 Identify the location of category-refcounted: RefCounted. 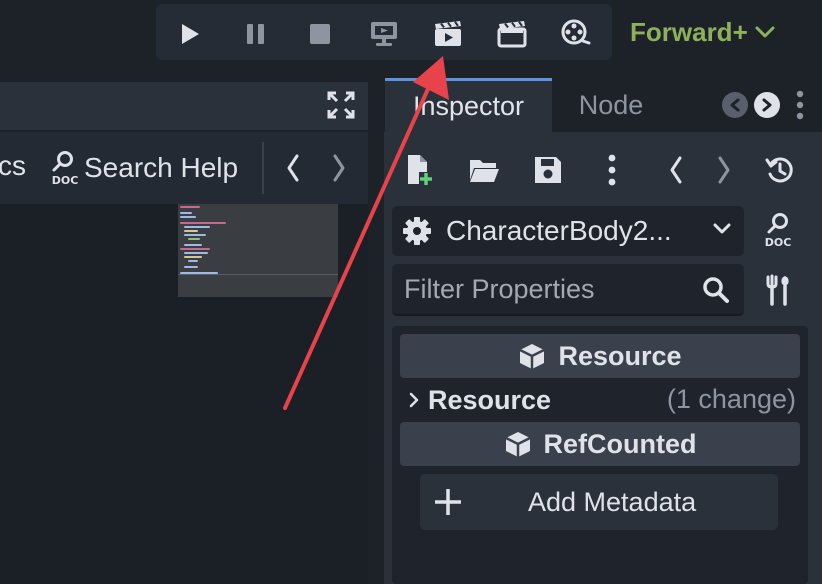
(600, 444).